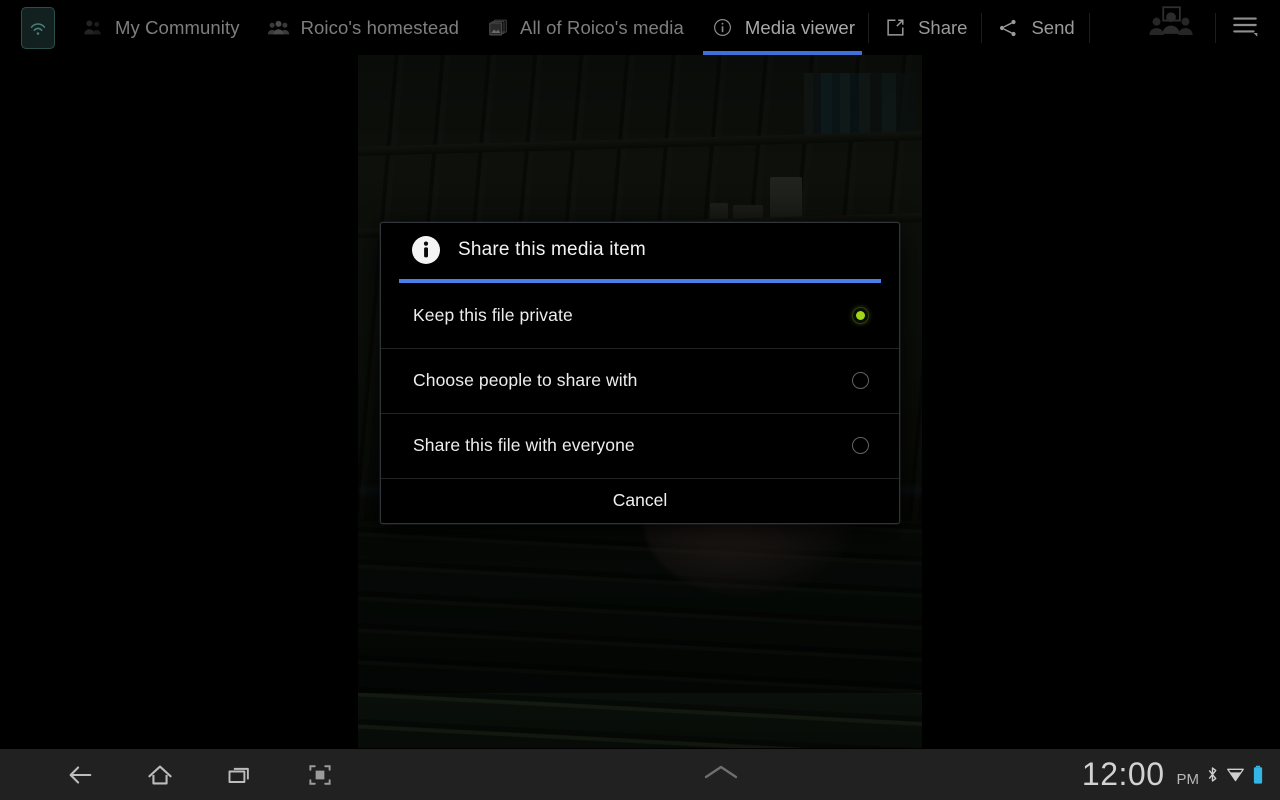 The width and height of the screenshot is (1280, 800). I want to click on tab-my-community: My Community, so click(160, 27).